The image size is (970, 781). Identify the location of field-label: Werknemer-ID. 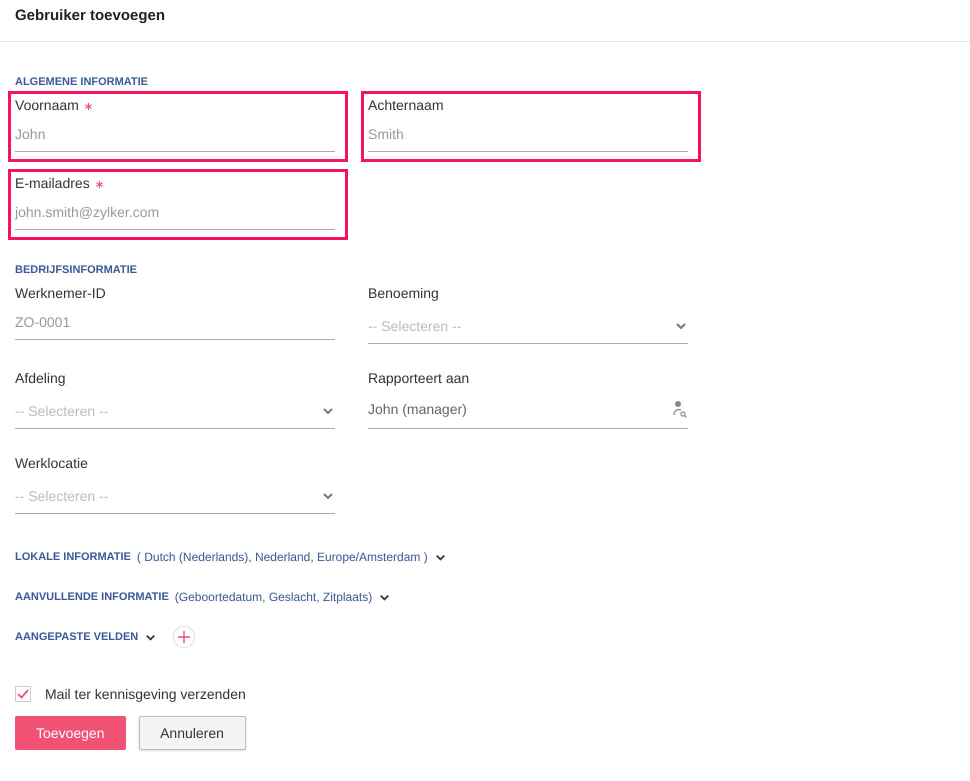
(60, 293).